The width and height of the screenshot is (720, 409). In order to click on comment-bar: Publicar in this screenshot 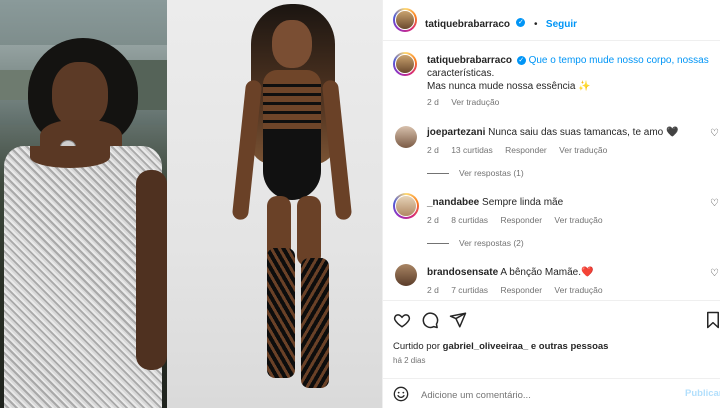, I will do `click(551, 393)`.